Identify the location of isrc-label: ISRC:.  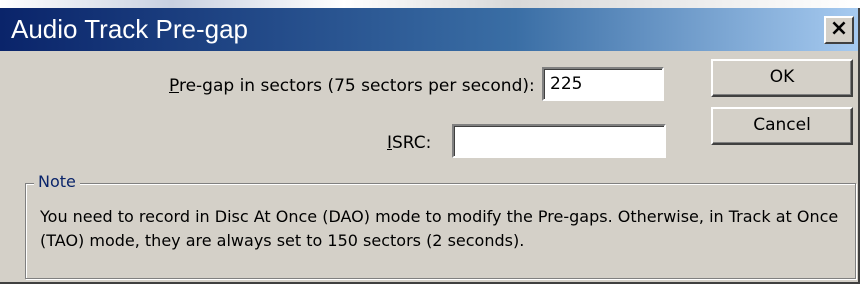
(409, 143).